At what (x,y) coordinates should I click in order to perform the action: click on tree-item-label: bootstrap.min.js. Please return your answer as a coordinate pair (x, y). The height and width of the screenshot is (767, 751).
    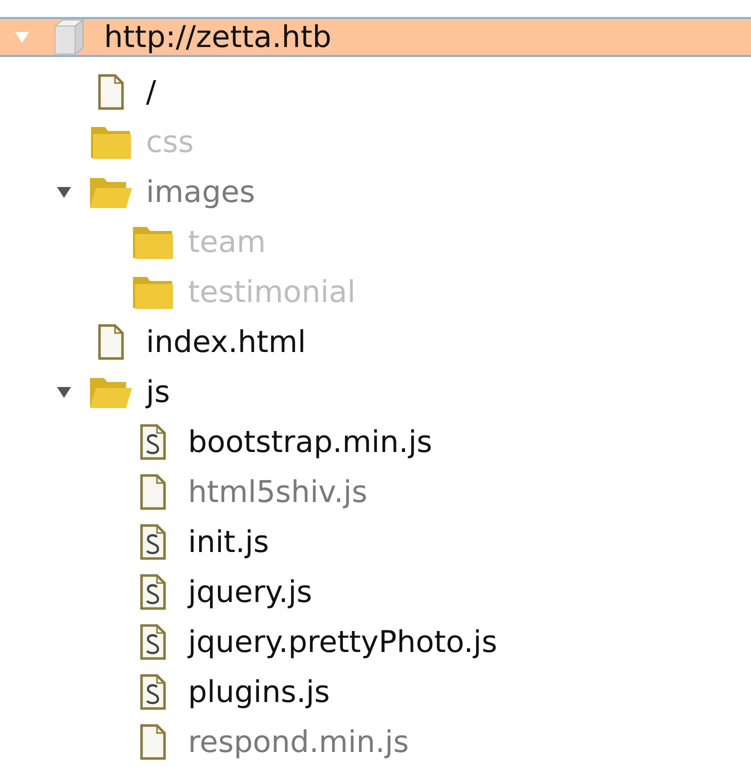
    Looking at the image, I should click on (310, 442).